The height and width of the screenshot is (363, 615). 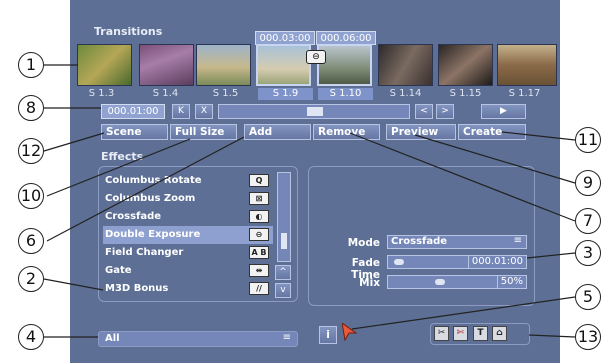 What do you see at coordinates (31, 151) in the screenshot?
I see `callout-12: 12` at bounding box center [31, 151].